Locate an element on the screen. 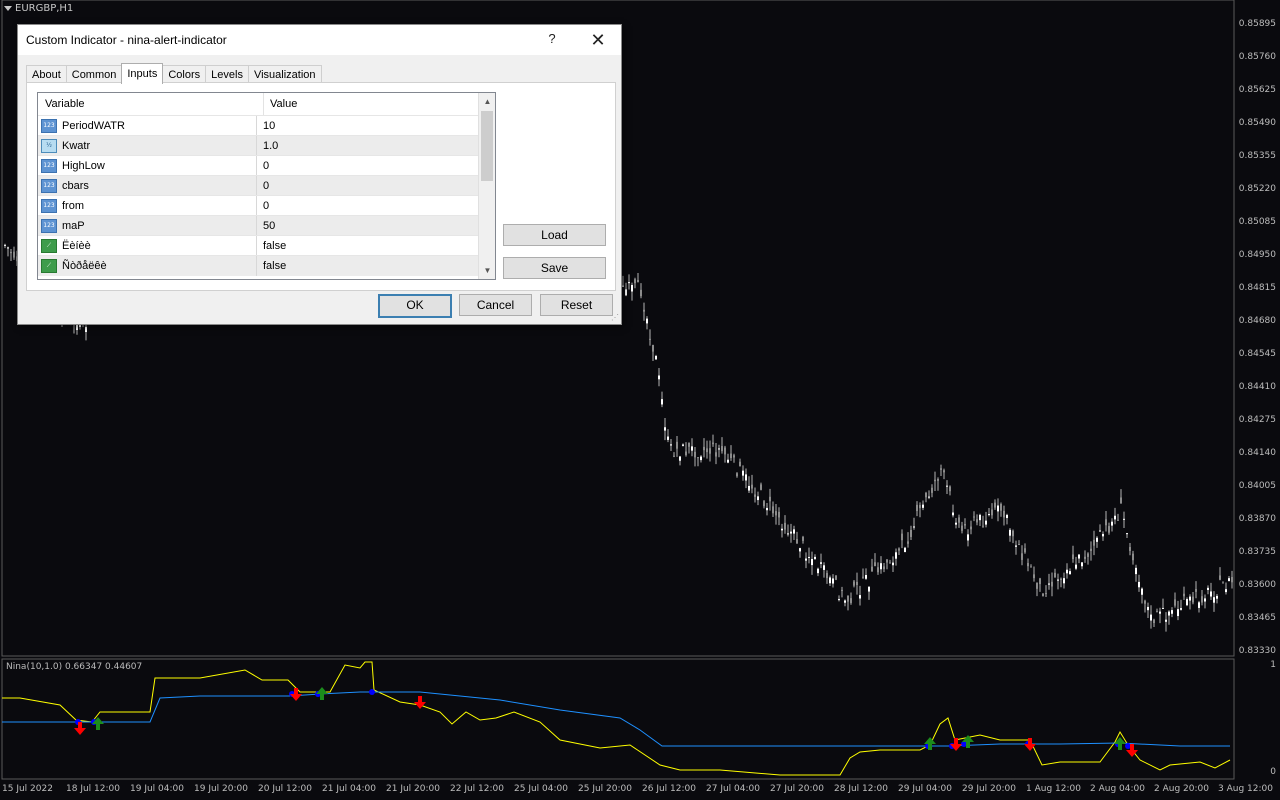 The height and width of the screenshot is (800, 1280). input-name: Ñòðåëêè is located at coordinates (84, 266).